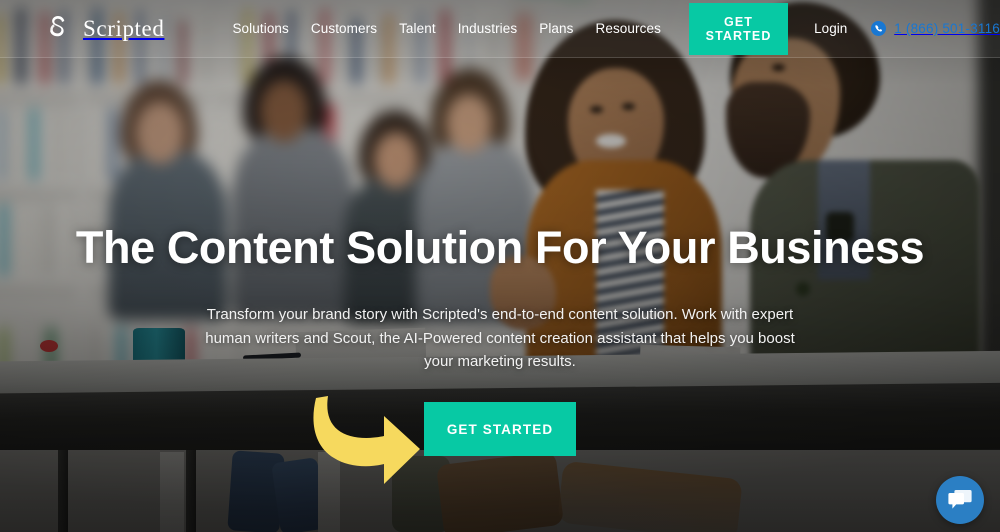 This screenshot has width=1000, height=532. What do you see at coordinates (738, 28) in the screenshot?
I see `header-get-started-button: GET STARTED` at bounding box center [738, 28].